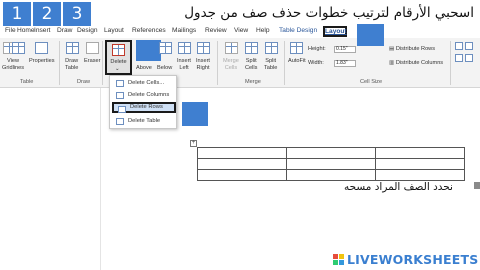 The image size is (480, 270). Describe the element at coordinates (144, 95) in the screenshot. I see `menu-item-delete-columns: Delete Columns` at that location.